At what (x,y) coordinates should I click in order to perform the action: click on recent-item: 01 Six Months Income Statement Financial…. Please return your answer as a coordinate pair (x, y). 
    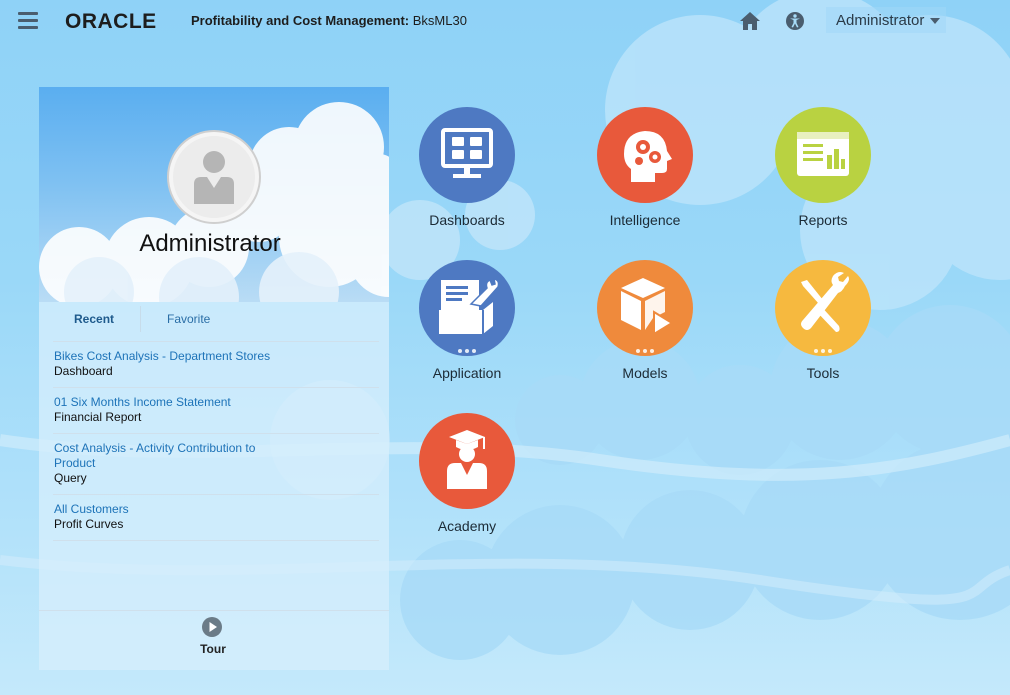
    Looking at the image, I should click on (216, 411).